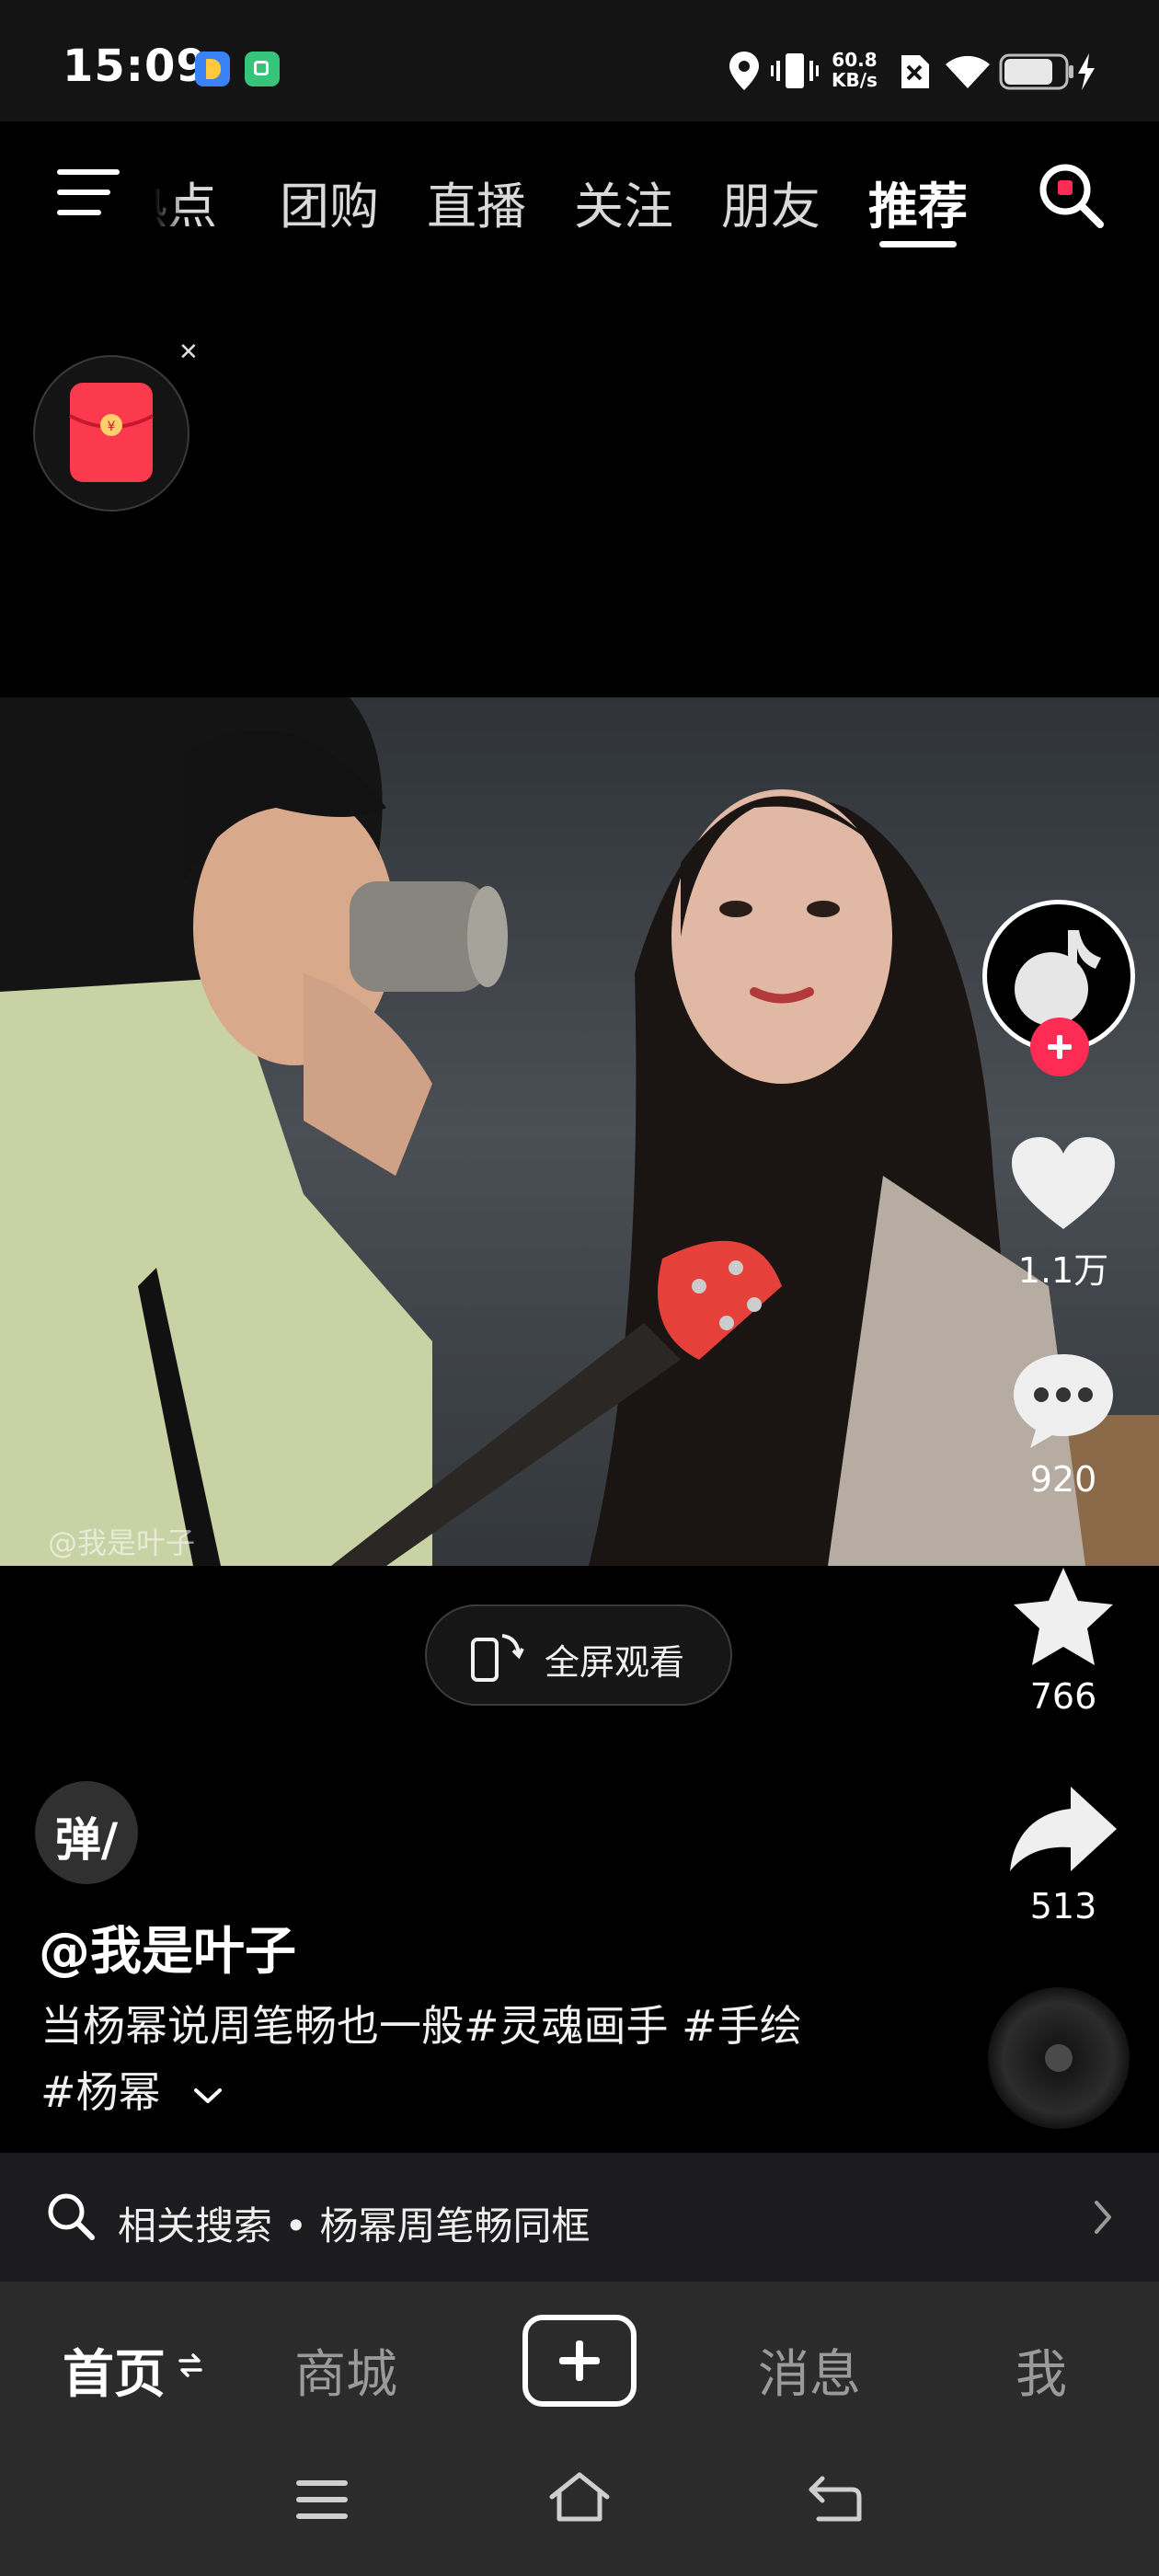  What do you see at coordinates (918, 202) in the screenshot?
I see `tab-recommended: 推荐` at bounding box center [918, 202].